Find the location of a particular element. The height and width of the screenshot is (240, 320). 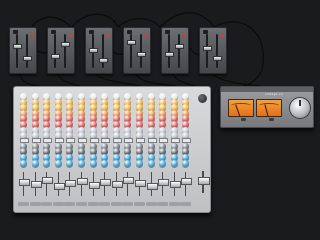

master-knob is located at coordinates (202, 98).